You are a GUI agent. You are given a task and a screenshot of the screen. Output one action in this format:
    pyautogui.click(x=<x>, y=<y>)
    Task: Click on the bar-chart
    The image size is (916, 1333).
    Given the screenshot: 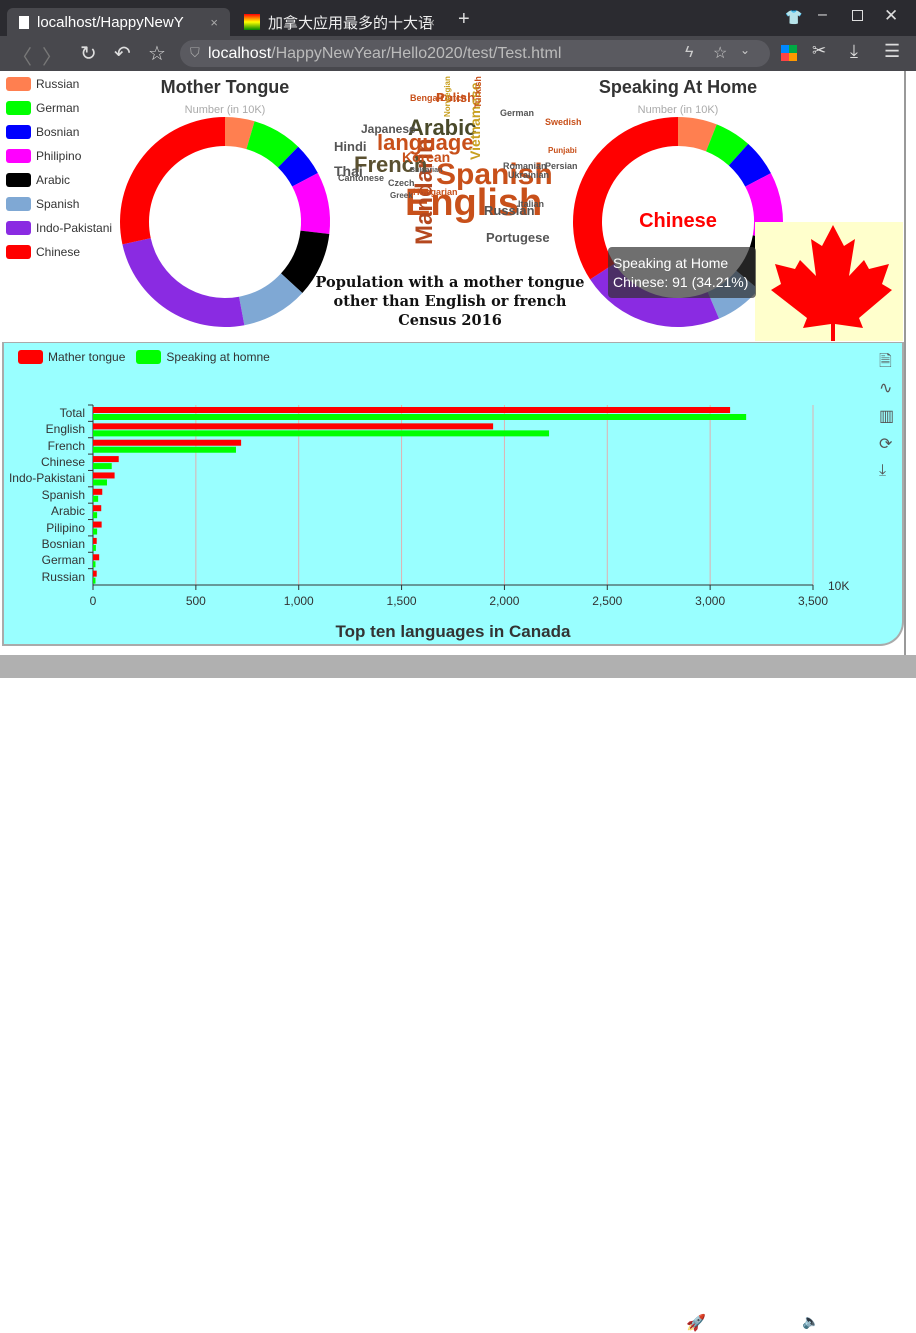 What is the action you would take?
    pyautogui.click(x=451, y=497)
    